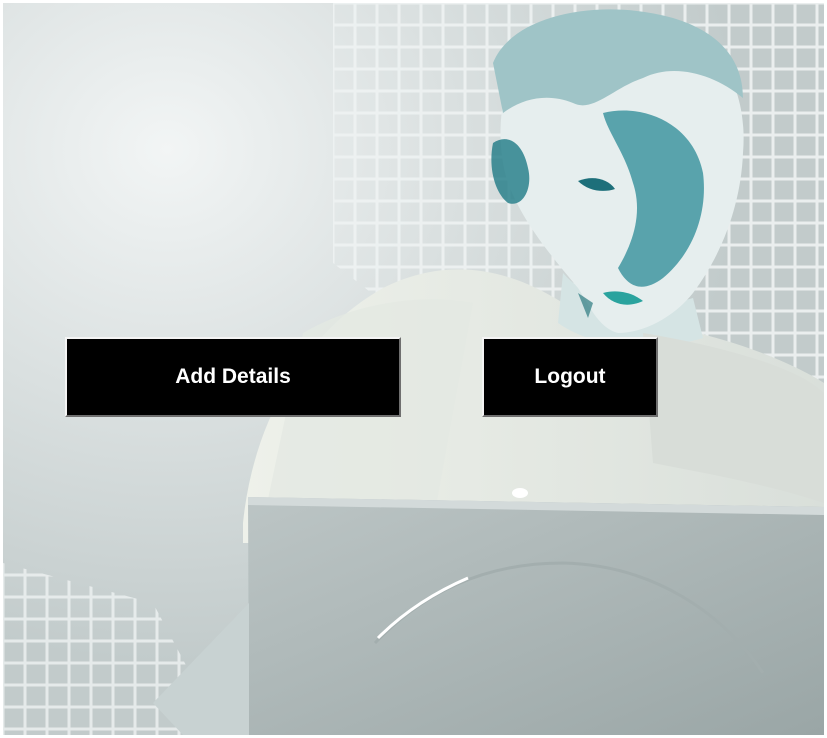 Image resolution: width=827 pixels, height=738 pixels. Describe the element at coordinates (233, 377) in the screenshot. I see `add-details-button: Add Details` at that location.